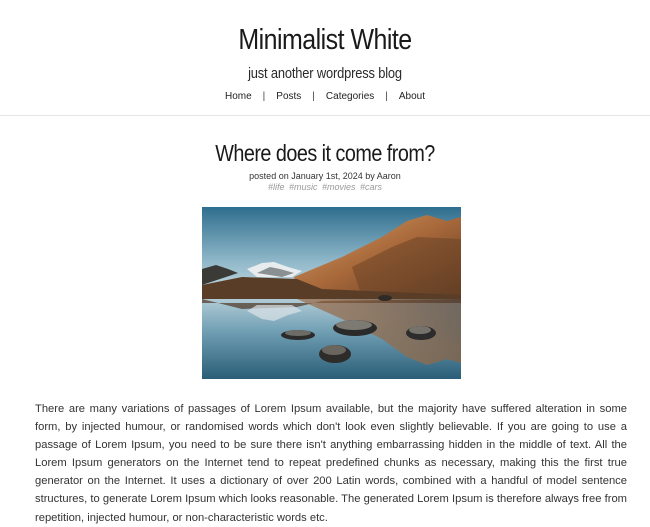 This screenshot has width=650, height=527. What do you see at coordinates (371, 187) in the screenshot?
I see `tag-cars: #cars` at bounding box center [371, 187].